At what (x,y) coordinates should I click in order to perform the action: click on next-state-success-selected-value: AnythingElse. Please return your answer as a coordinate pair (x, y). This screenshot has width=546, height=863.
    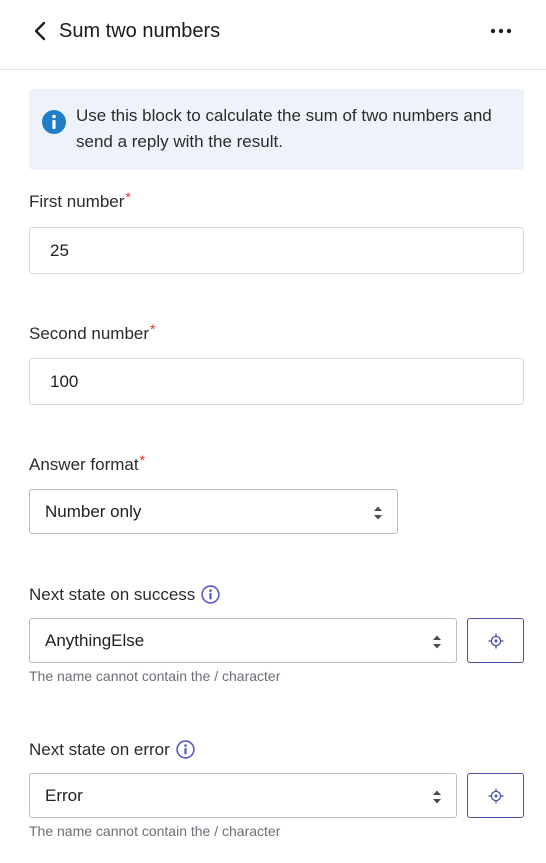
    Looking at the image, I should click on (95, 640).